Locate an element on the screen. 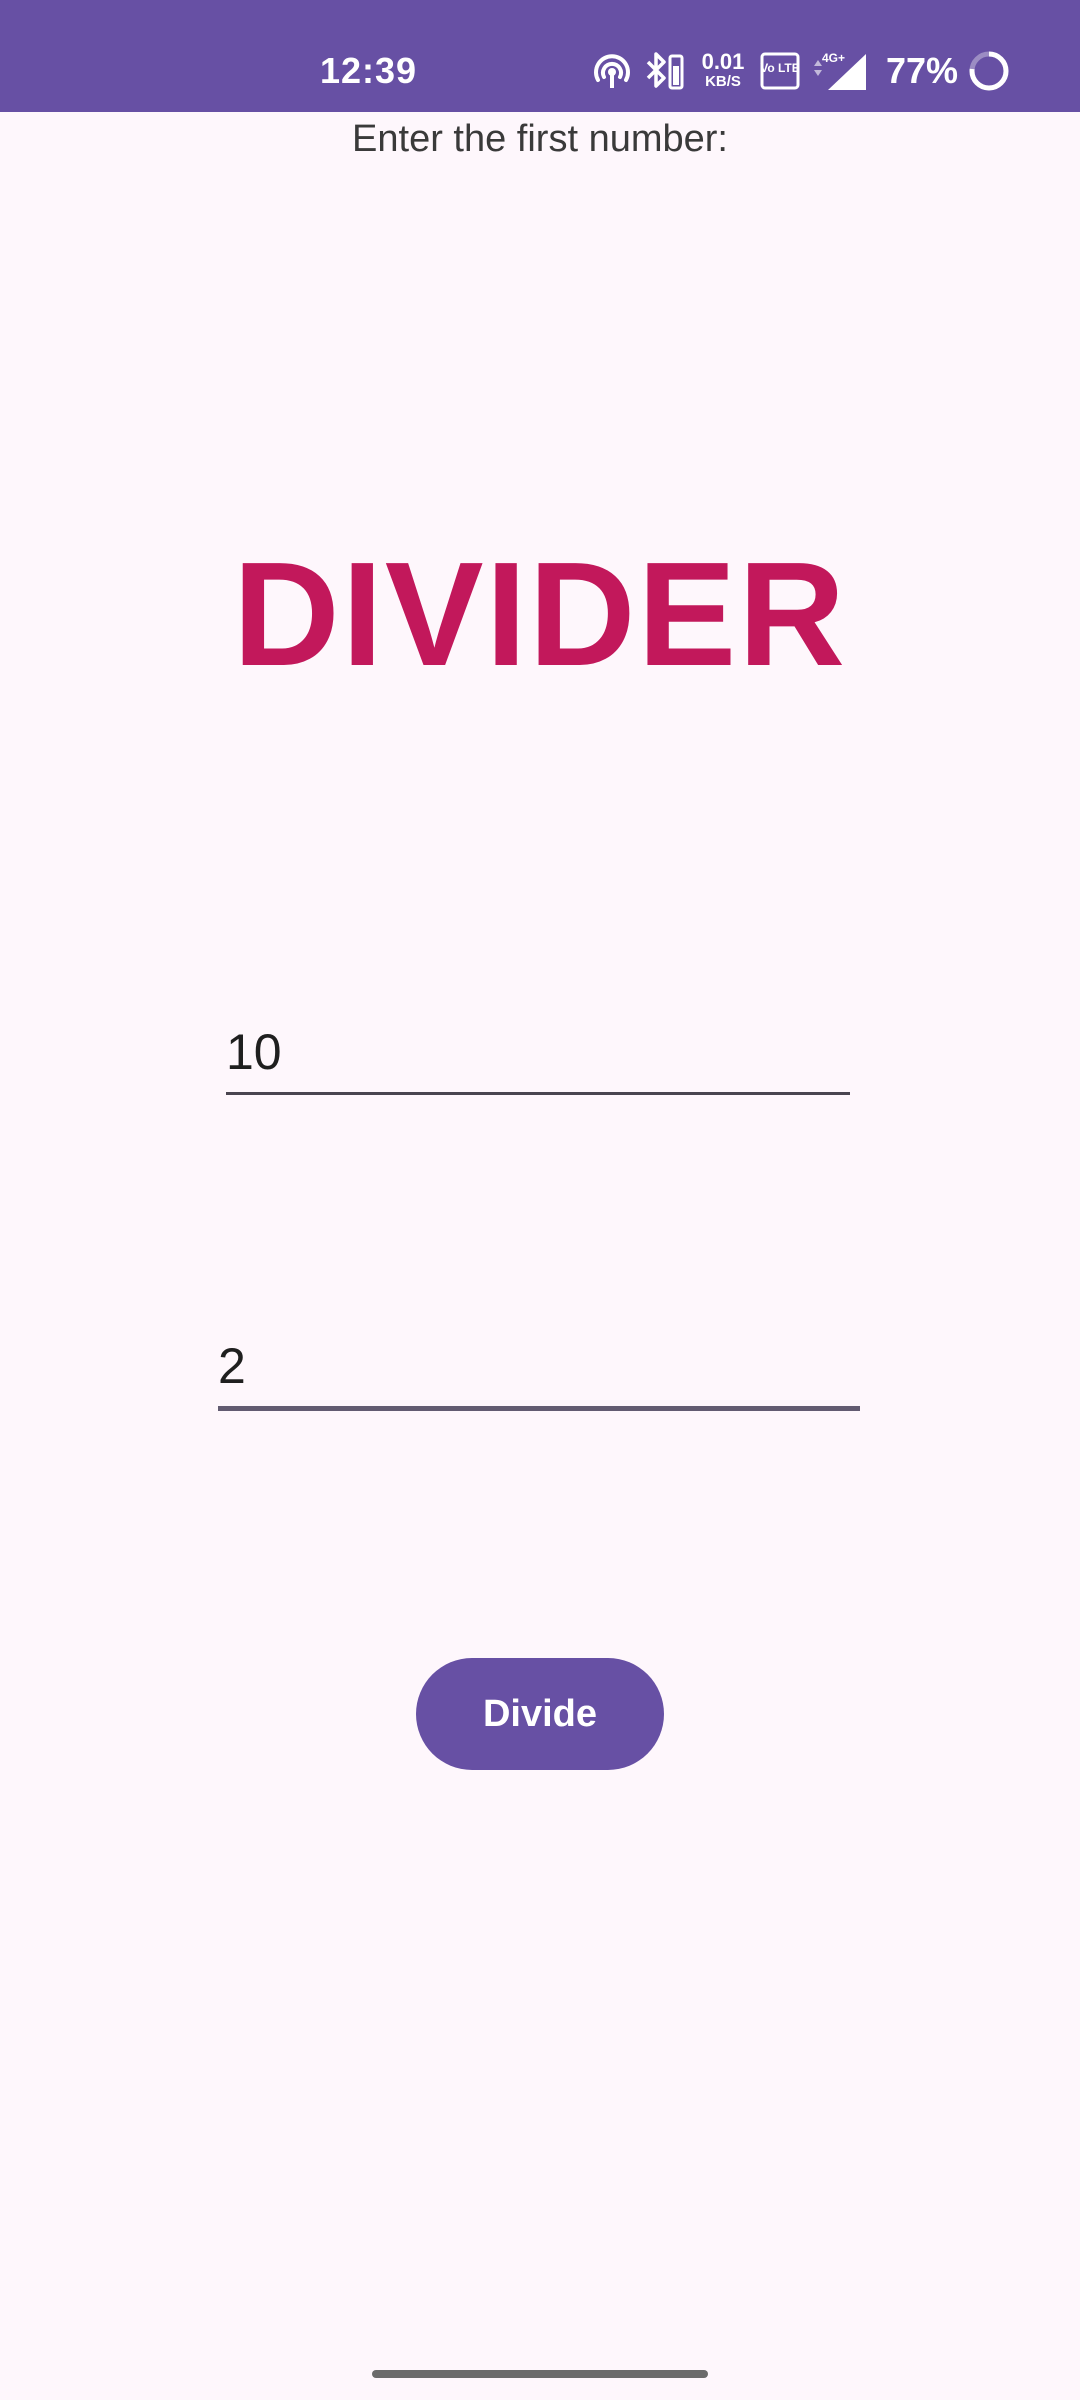 The height and width of the screenshot is (2400, 1080). divide-button: Divide is located at coordinates (540, 1714).